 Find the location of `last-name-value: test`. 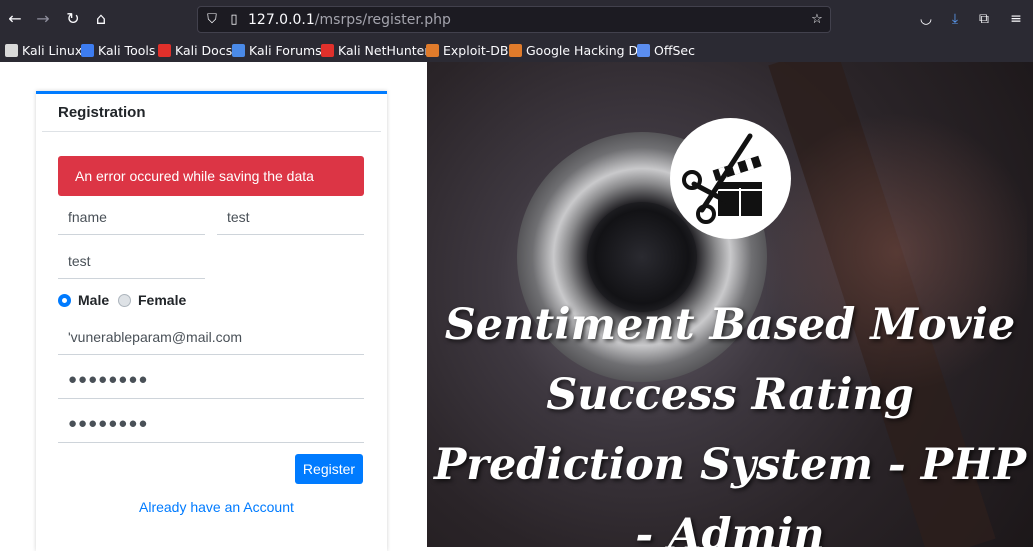

last-name-value: test is located at coordinates (79, 261).